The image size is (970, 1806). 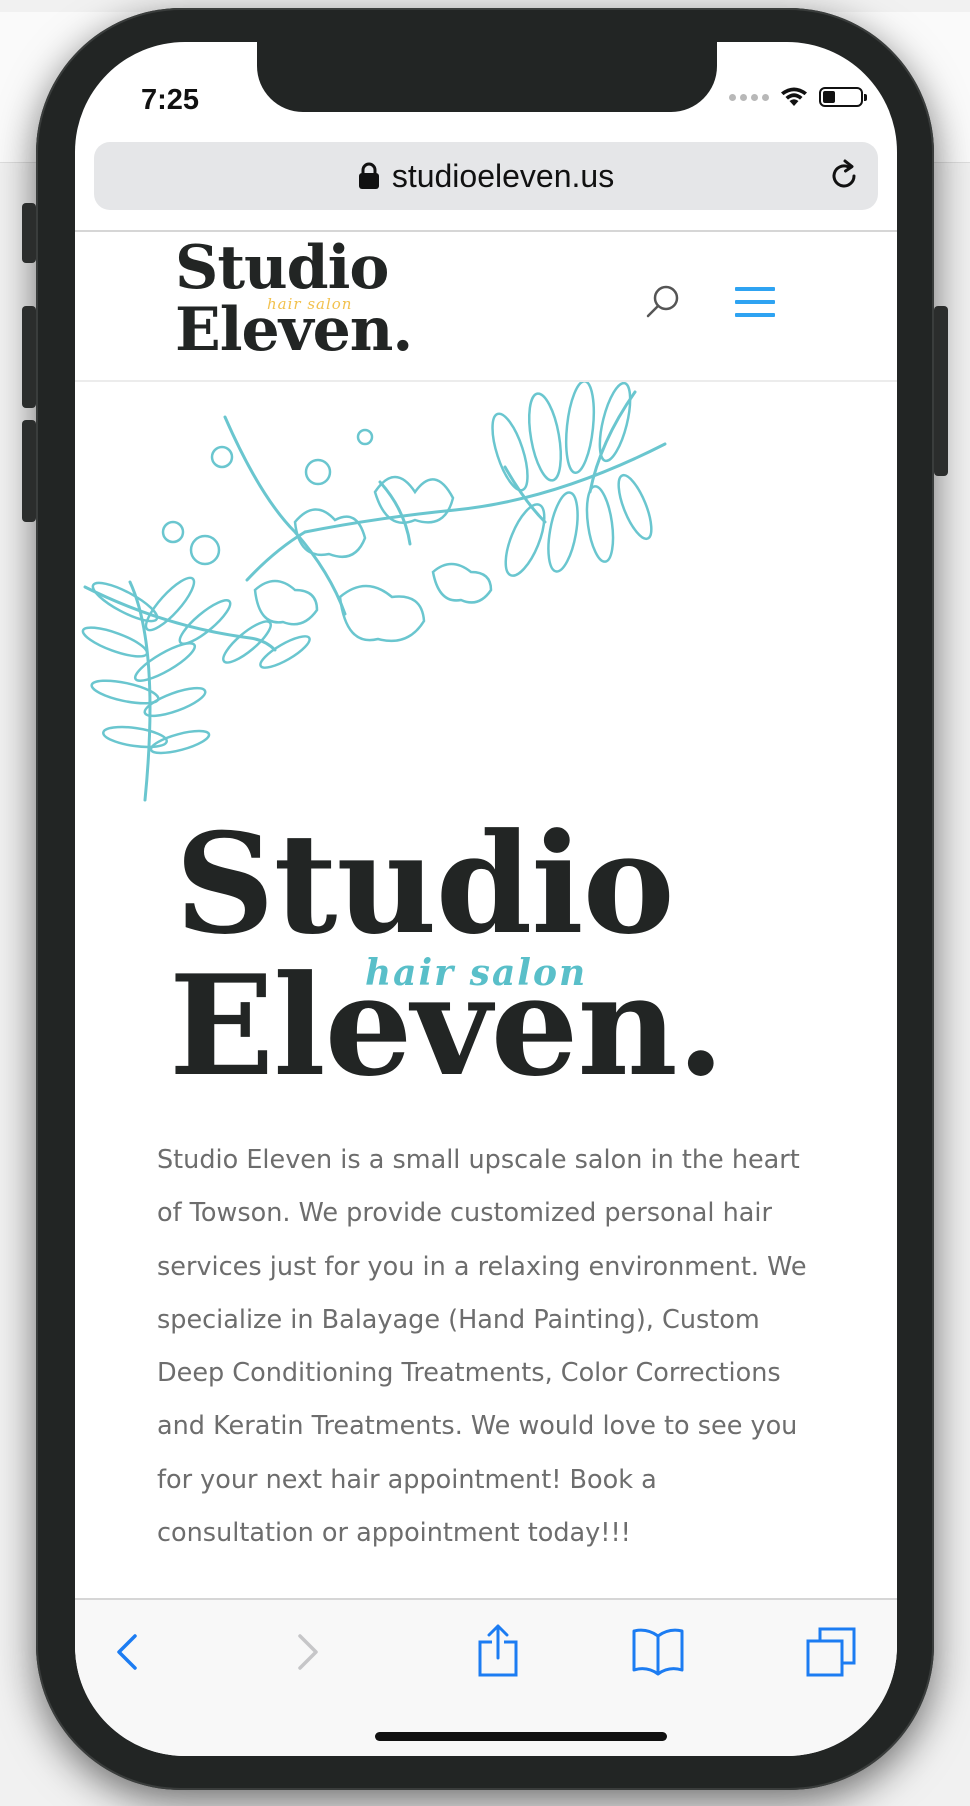 I want to click on hero-logo-word-studio: Studio, so click(x=425, y=883).